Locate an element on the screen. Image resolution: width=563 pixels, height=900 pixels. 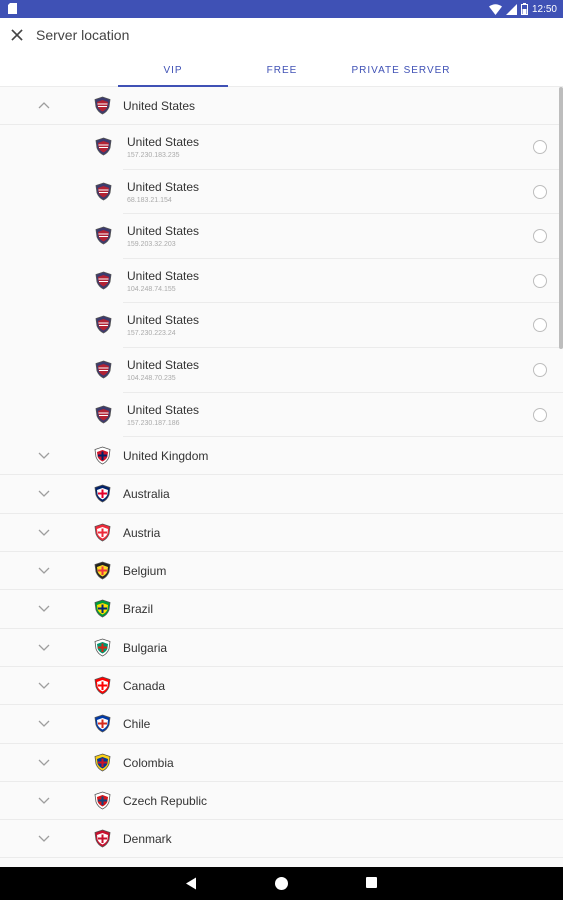
wifi-icon is located at coordinates (495, 9).